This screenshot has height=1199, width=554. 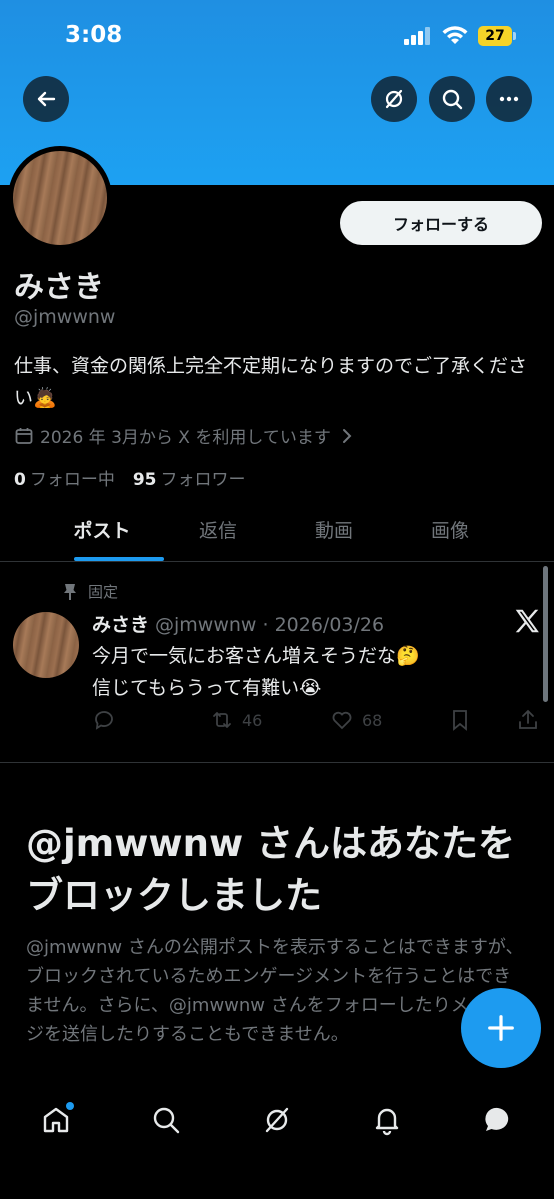 I want to click on nav-messages, so click(x=498, y=1120).